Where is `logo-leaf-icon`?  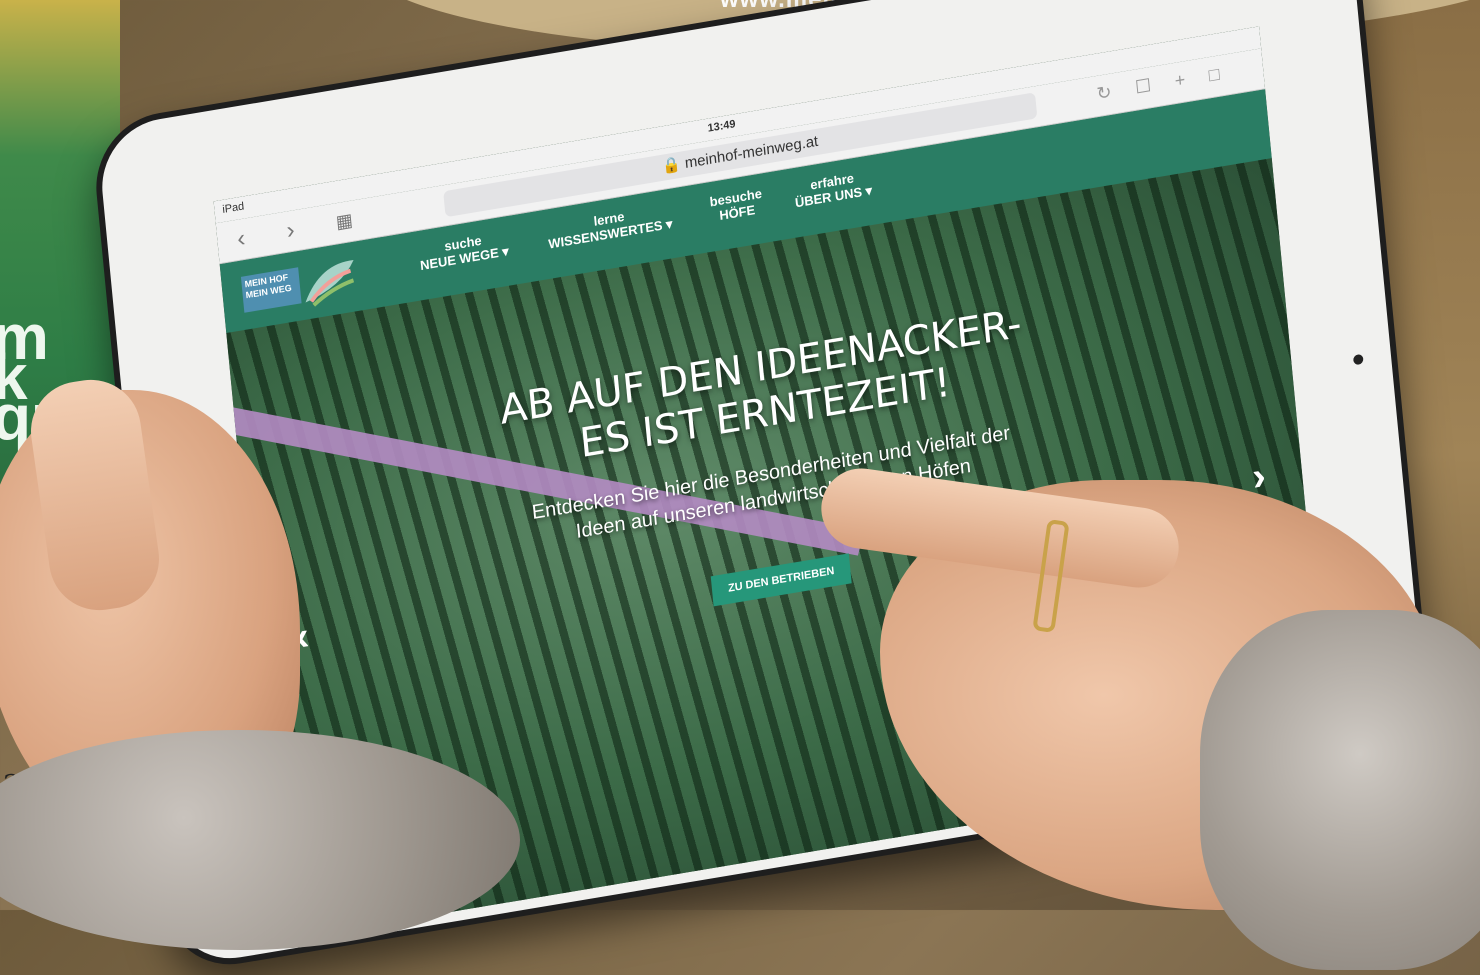 logo-leaf-icon is located at coordinates (330, 283).